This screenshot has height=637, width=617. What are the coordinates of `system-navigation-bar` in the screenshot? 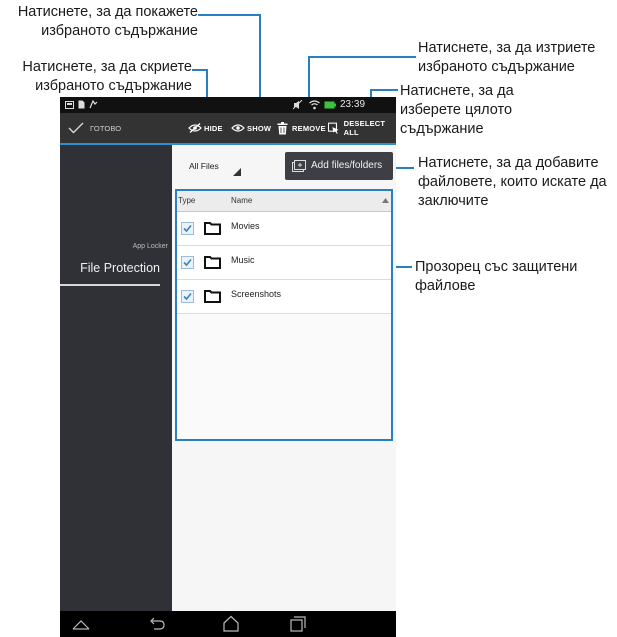 It's located at (228, 624).